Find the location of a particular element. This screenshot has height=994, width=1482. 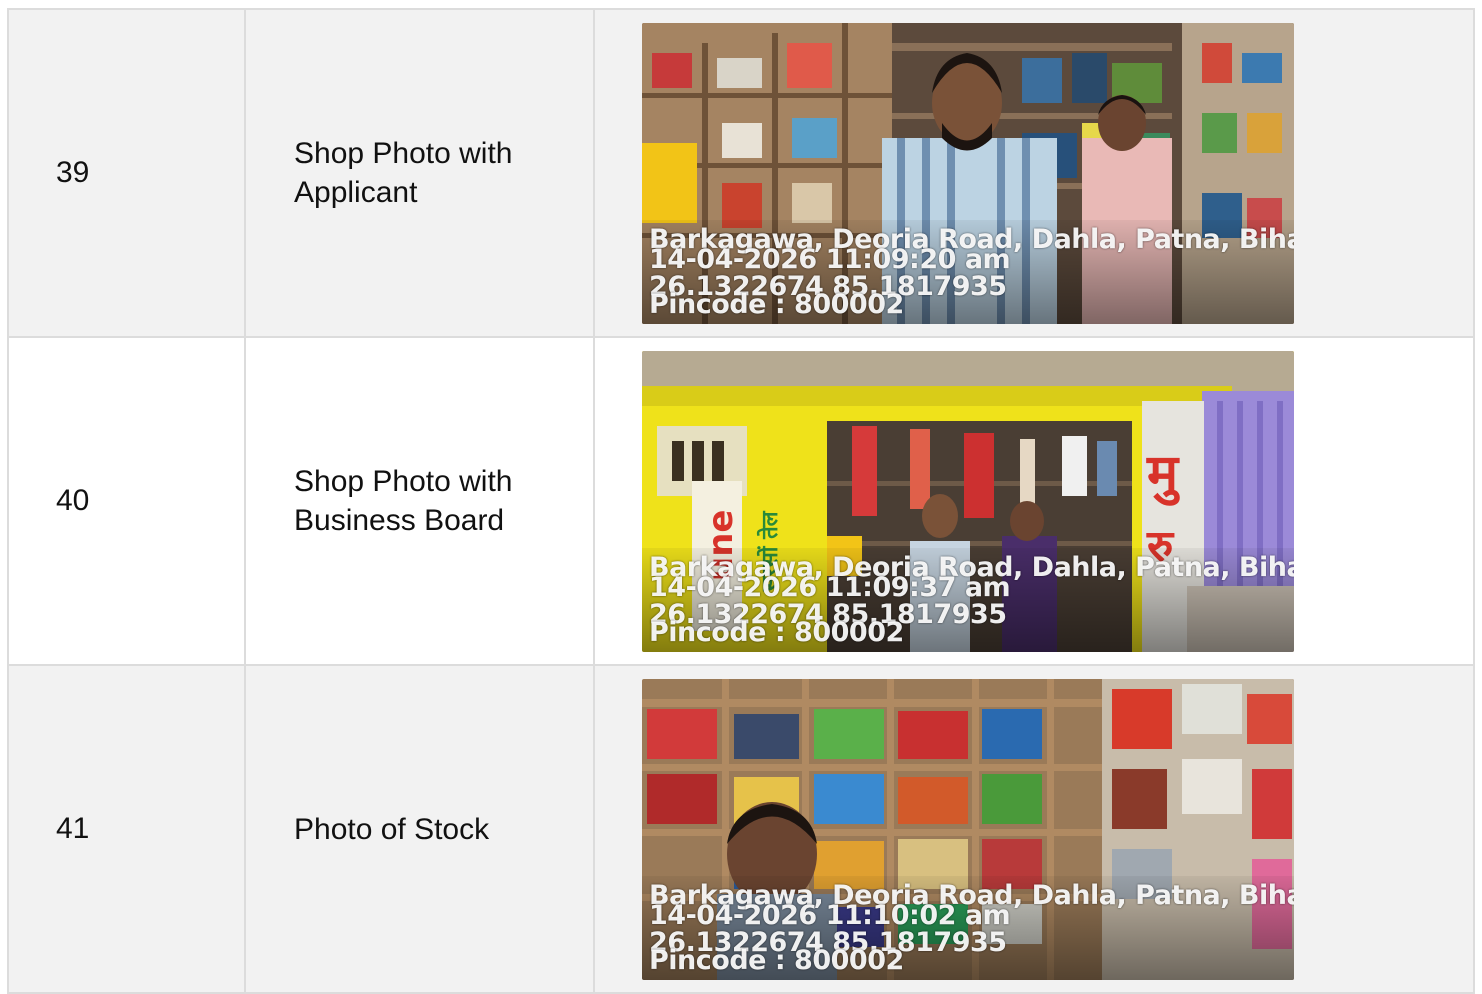

row-label-cell: Shop Photo with Applicant is located at coordinates (420, 174).